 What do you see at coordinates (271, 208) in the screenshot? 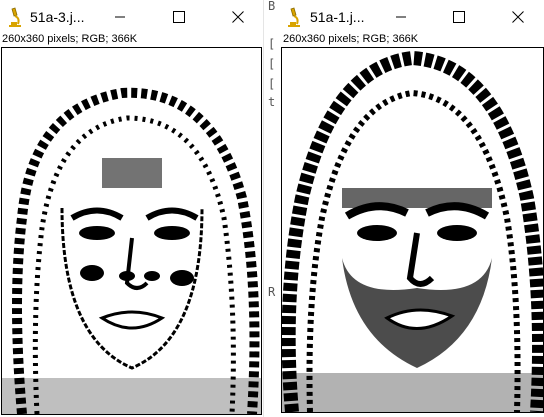
I see `background-window: B [ [ [ t R` at bounding box center [271, 208].